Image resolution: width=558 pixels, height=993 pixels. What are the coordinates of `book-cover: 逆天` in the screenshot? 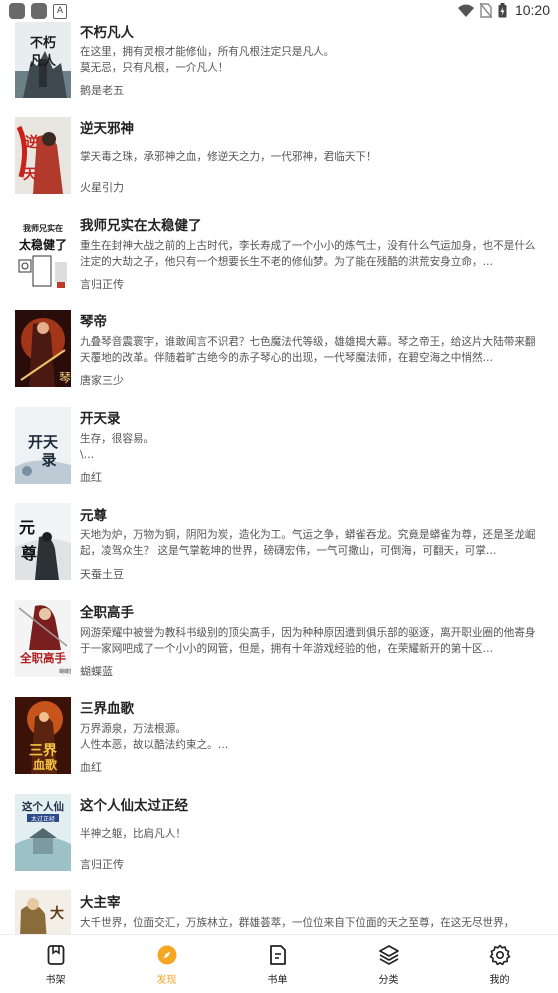 It's located at (43, 155).